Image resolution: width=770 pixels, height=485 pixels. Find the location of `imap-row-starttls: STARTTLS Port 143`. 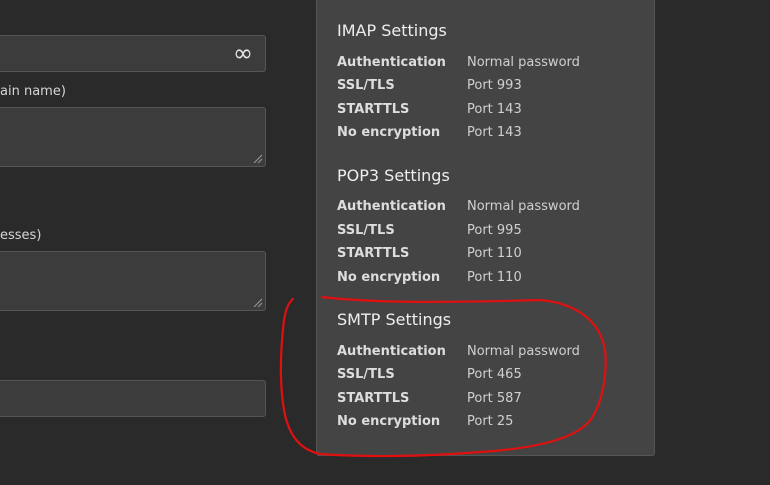

imap-row-starttls: STARTTLS Port 143 is located at coordinates (487, 111).